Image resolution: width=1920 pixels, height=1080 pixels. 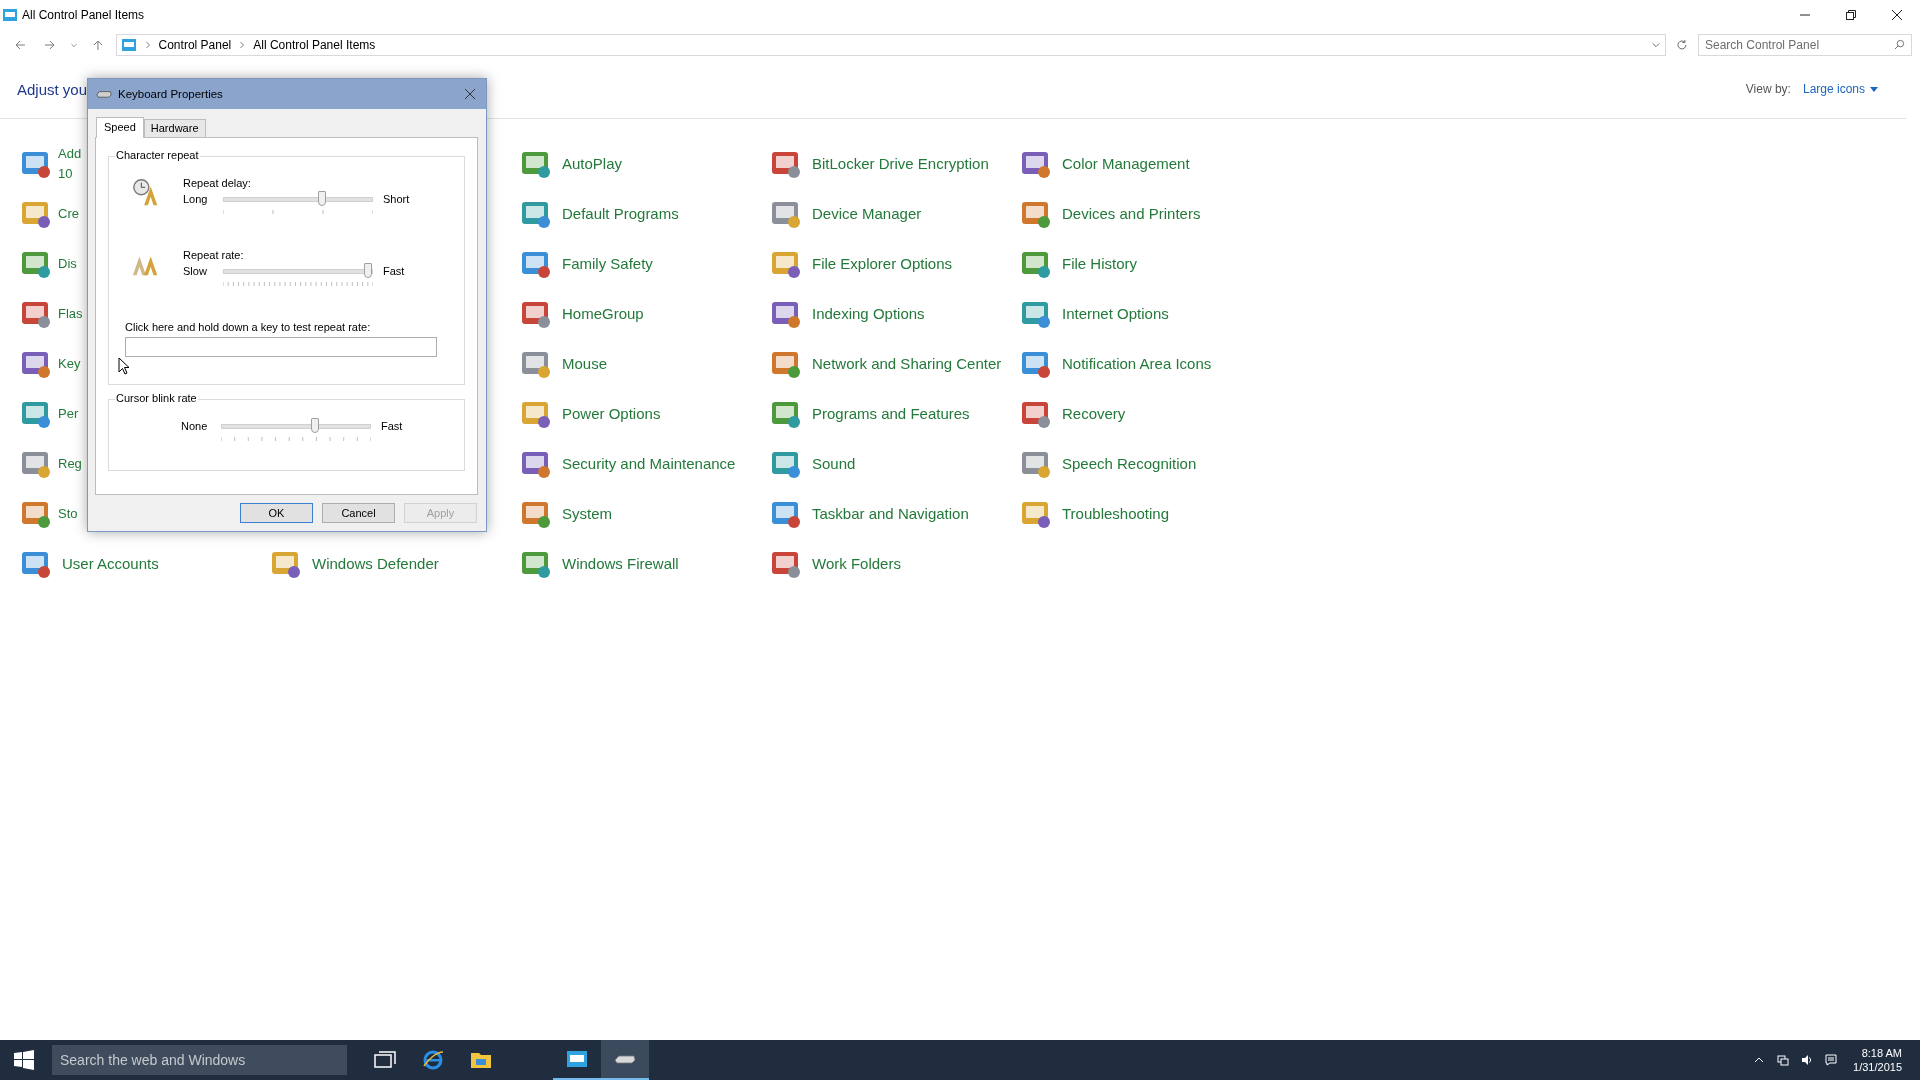 I want to click on applet-link: Work Folders, so click(x=907, y=564).